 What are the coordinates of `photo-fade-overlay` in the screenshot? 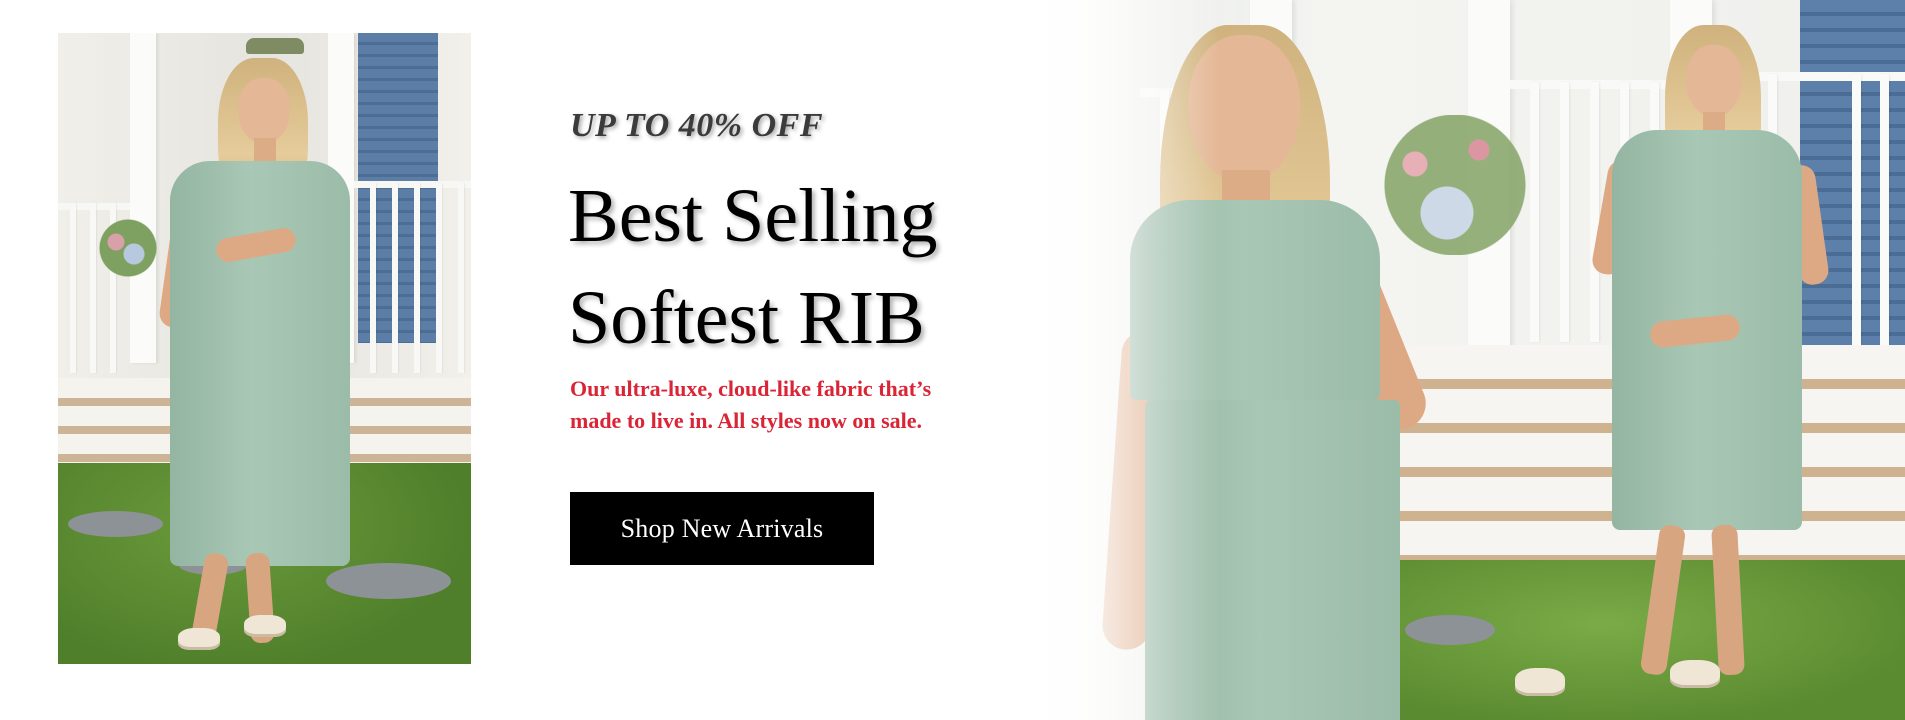 It's located at (1110, 360).